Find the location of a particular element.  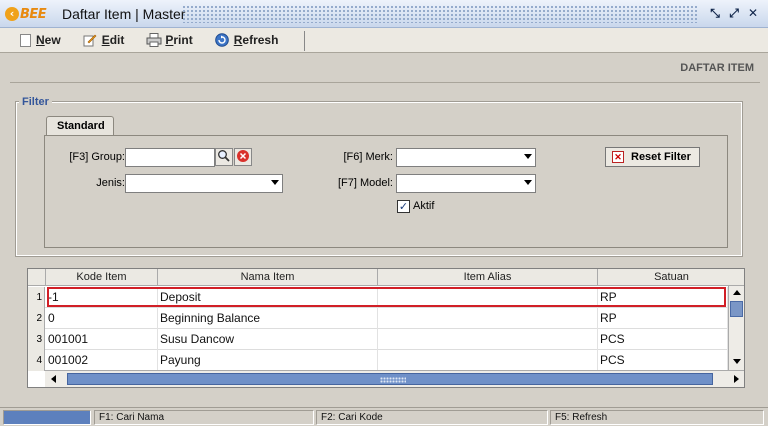

group-input is located at coordinates (170, 157).